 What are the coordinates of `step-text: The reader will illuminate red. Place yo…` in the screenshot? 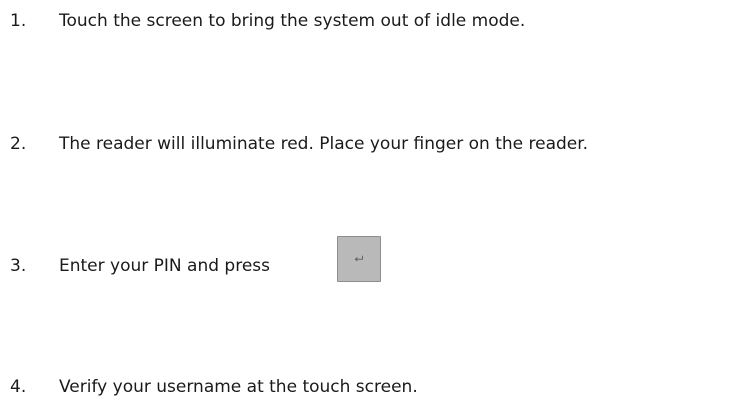 It's located at (324, 144).